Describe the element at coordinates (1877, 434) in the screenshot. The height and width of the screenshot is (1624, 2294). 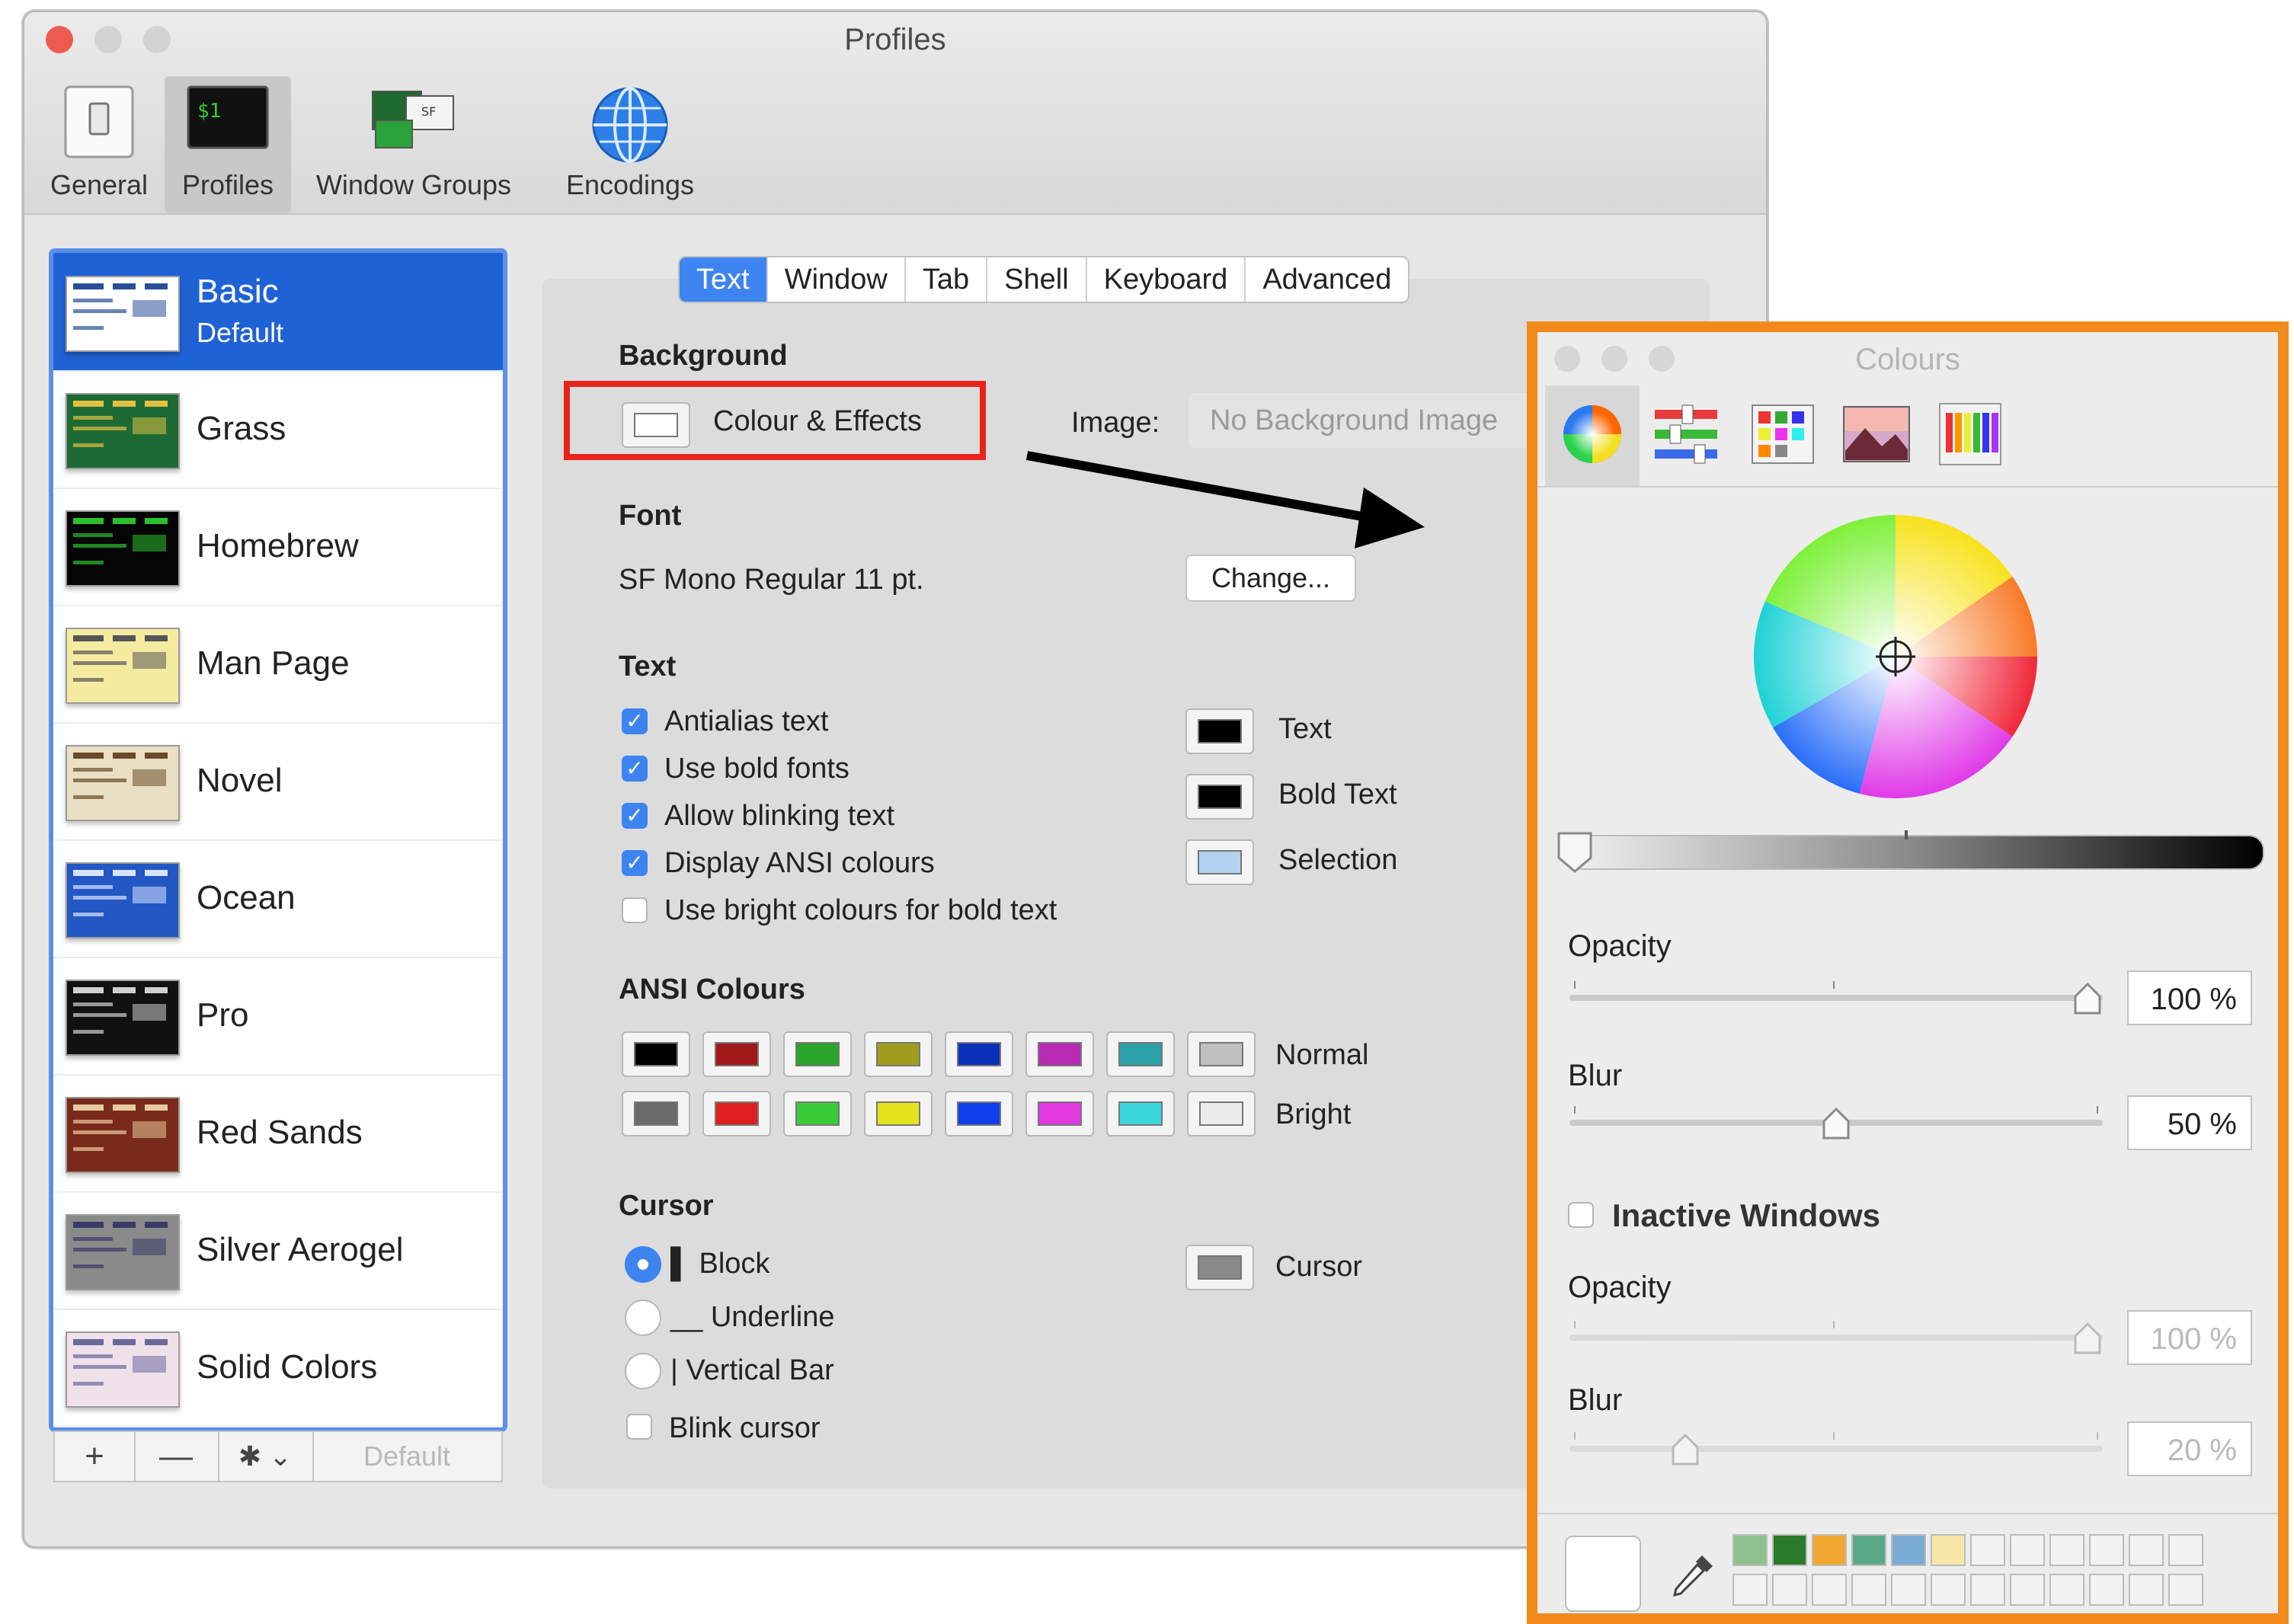
I see `image-palette-icon` at that location.